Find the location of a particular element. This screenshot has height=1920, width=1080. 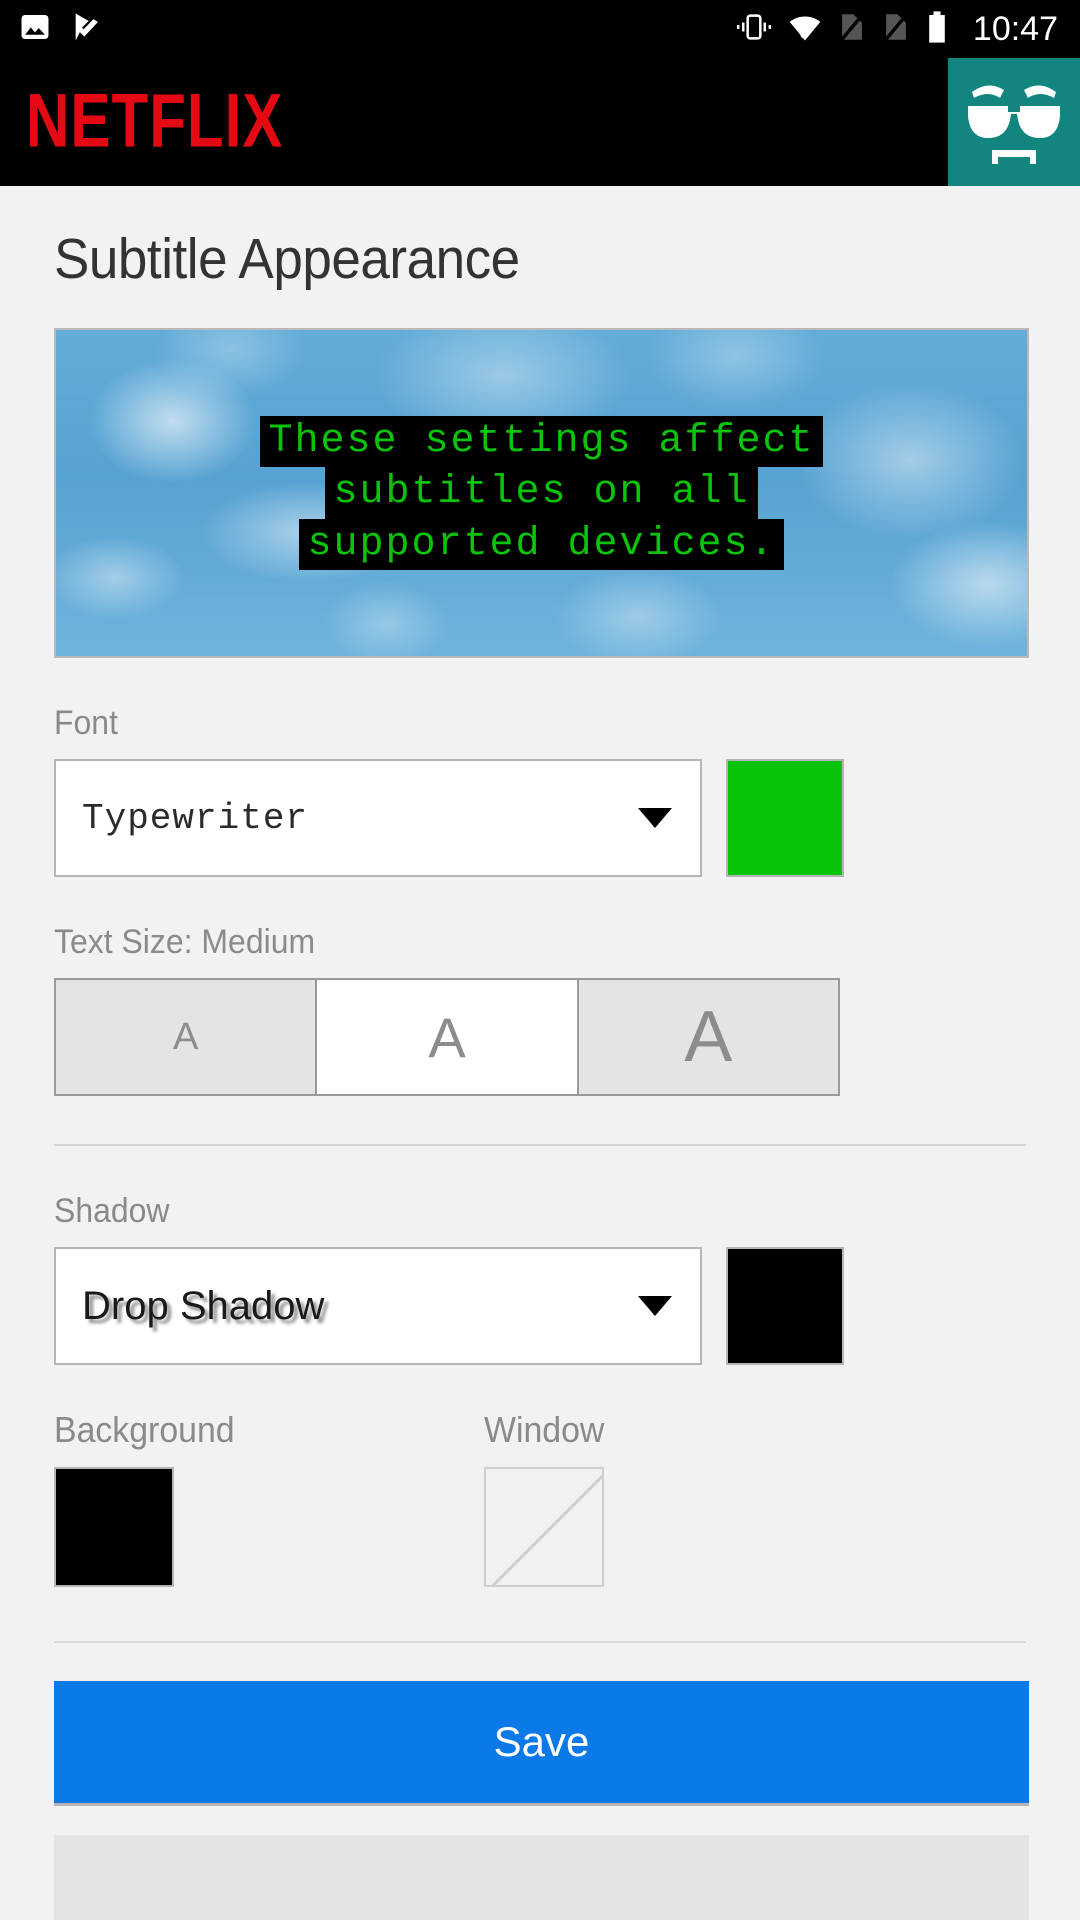

save-button: Save is located at coordinates (541, 1742).